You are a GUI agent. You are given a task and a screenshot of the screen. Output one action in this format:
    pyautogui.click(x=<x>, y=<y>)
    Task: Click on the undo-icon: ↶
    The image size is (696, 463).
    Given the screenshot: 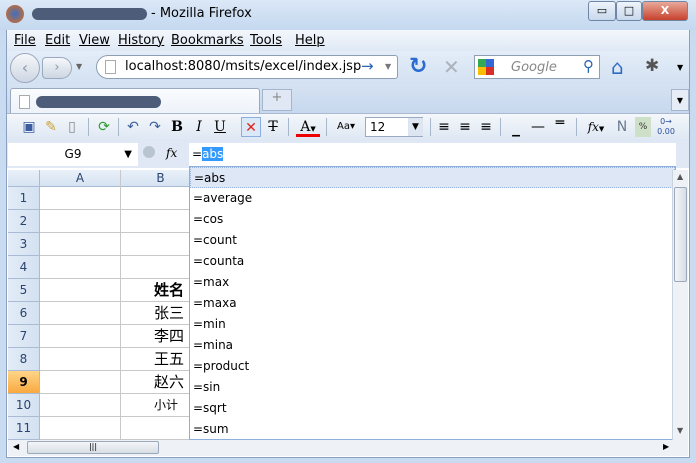 What is the action you would take?
    pyautogui.click(x=133, y=127)
    